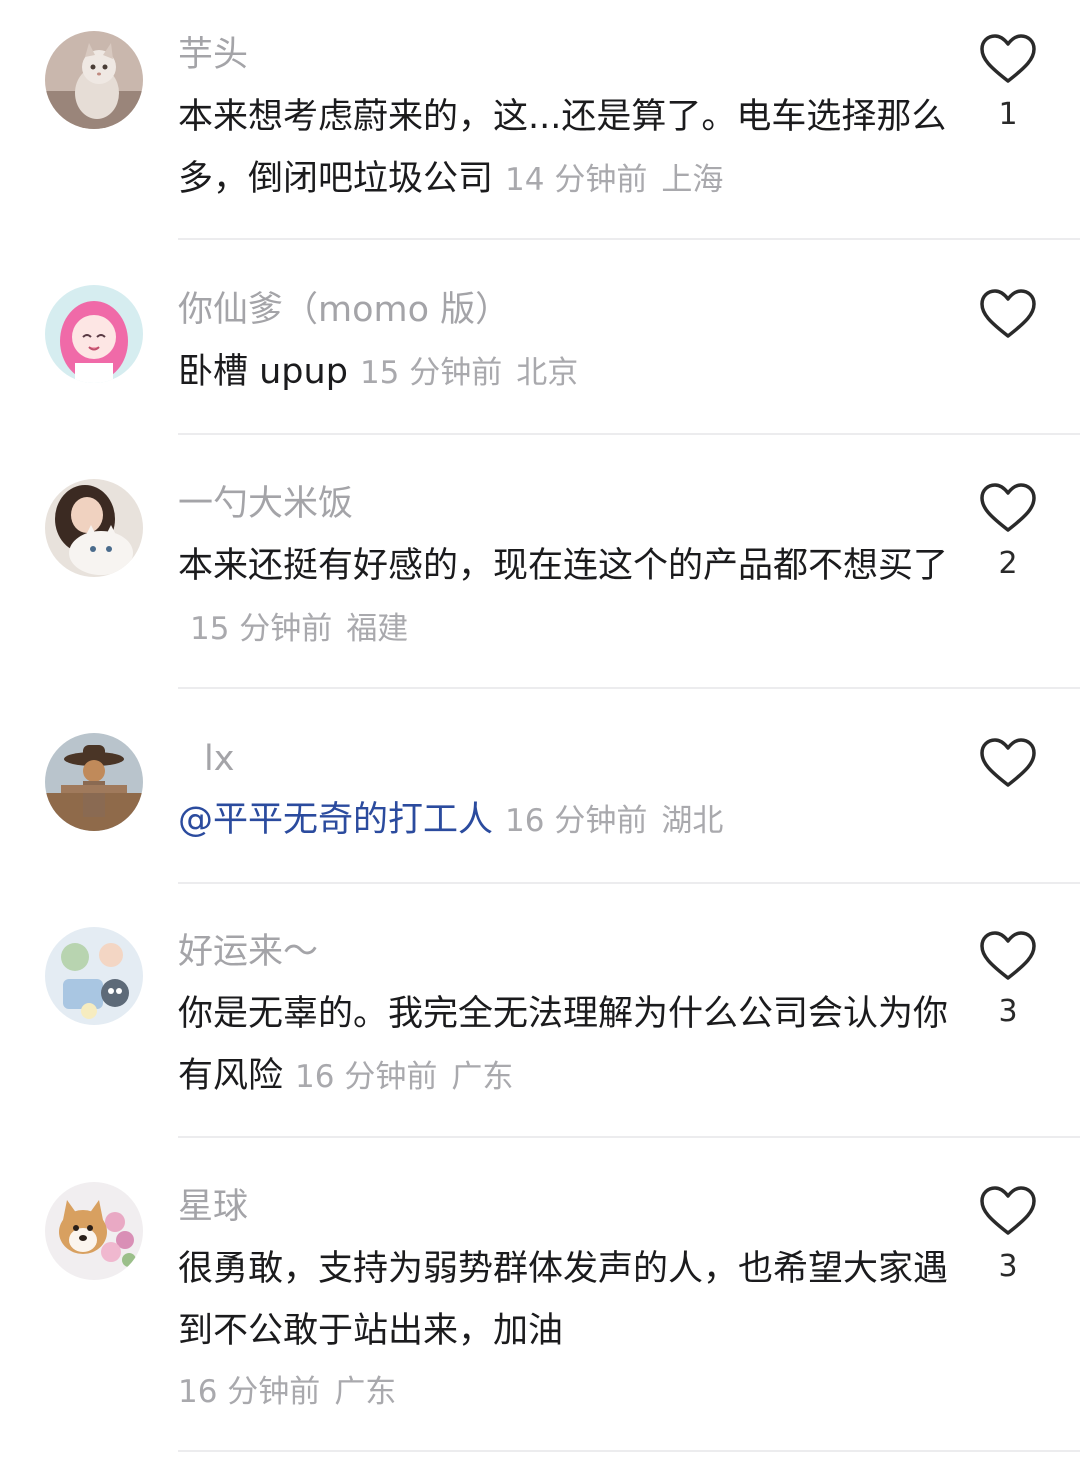 This screenshot has width=1080, height=1458. I want to click on scarecrow-avatar-icon, so click(94, 782).